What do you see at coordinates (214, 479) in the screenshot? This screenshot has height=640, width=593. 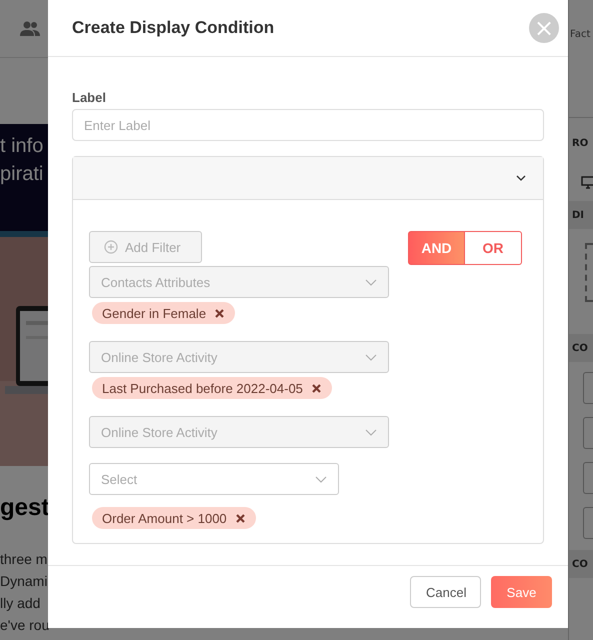 I see `filter-dropdown: Select` at bounding box center [214, 479].